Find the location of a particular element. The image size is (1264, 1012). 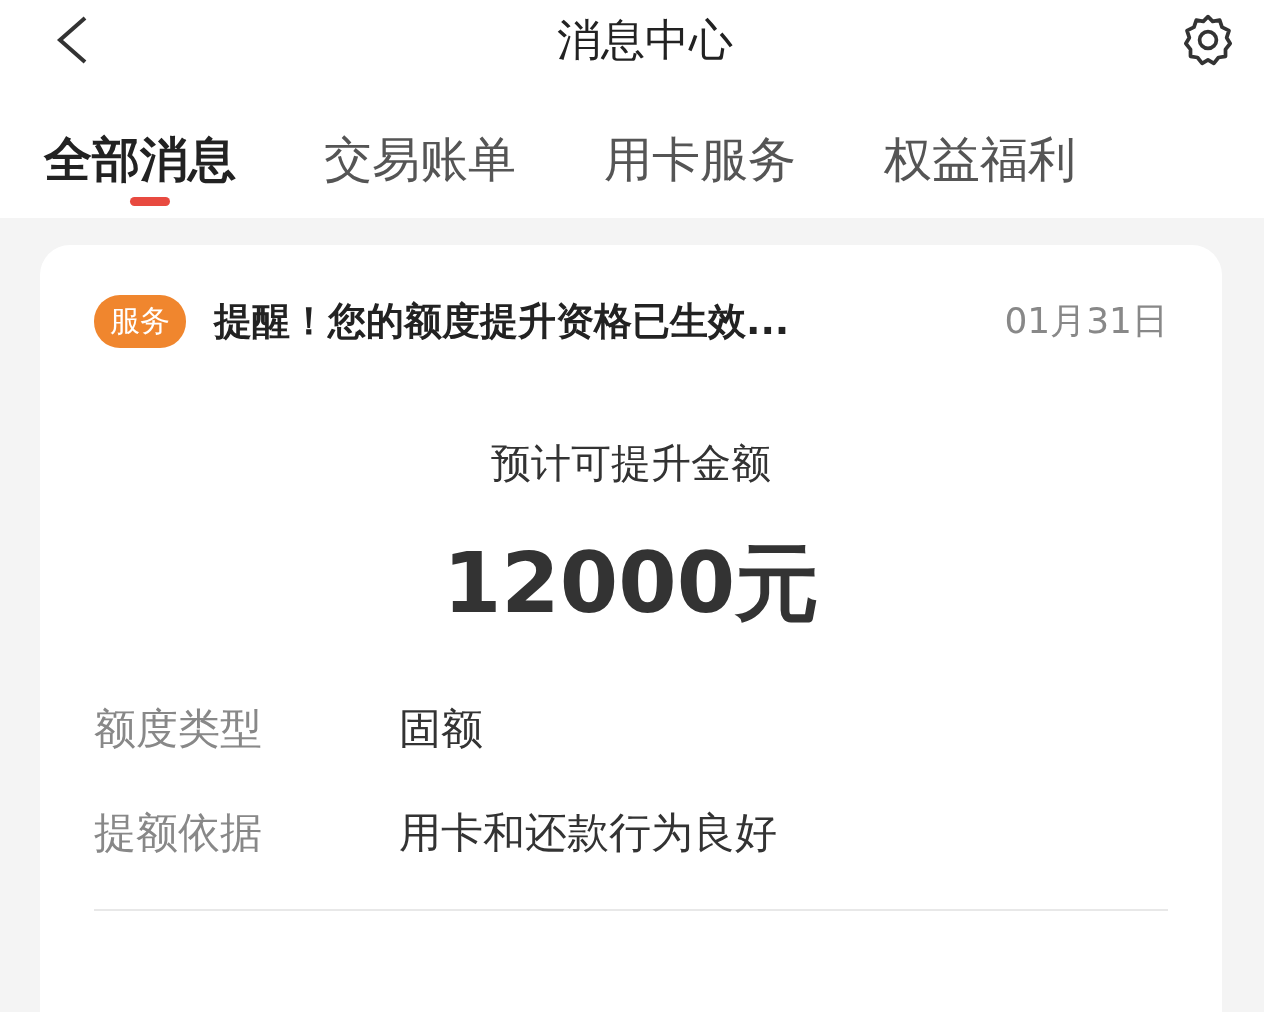

detail-label: 额度类型 is located at coordinates (178, 729).